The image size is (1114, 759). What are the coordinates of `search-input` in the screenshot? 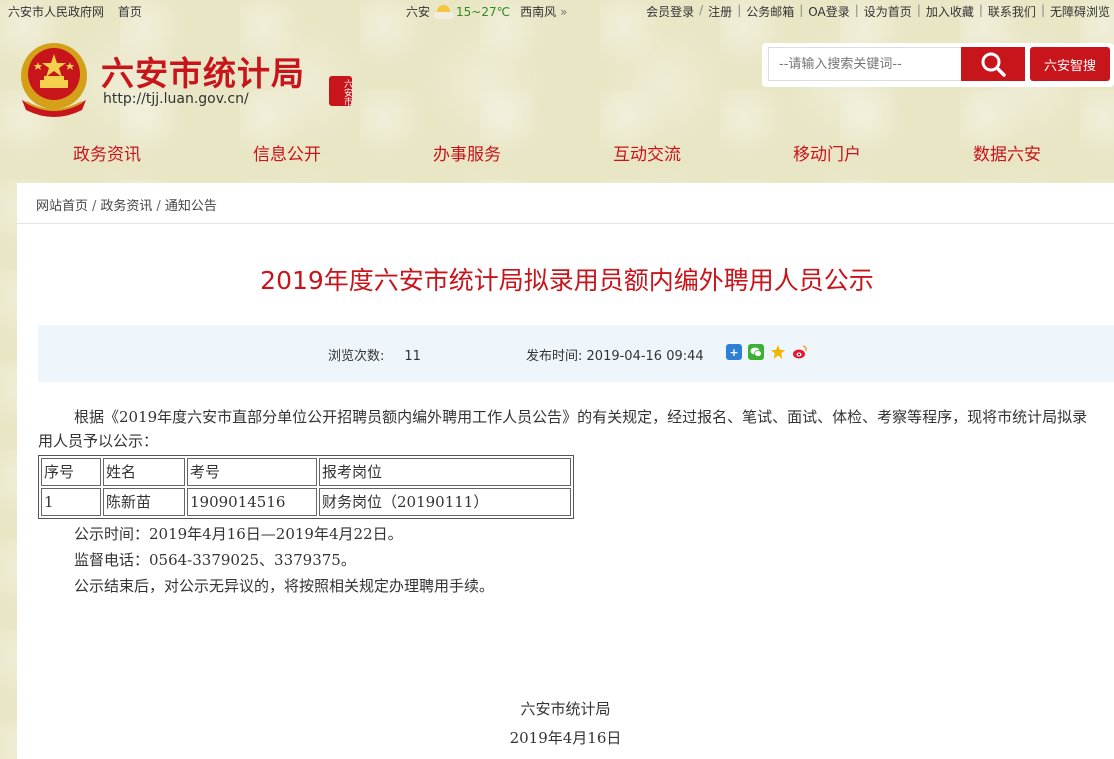 It's located at (865, 64).